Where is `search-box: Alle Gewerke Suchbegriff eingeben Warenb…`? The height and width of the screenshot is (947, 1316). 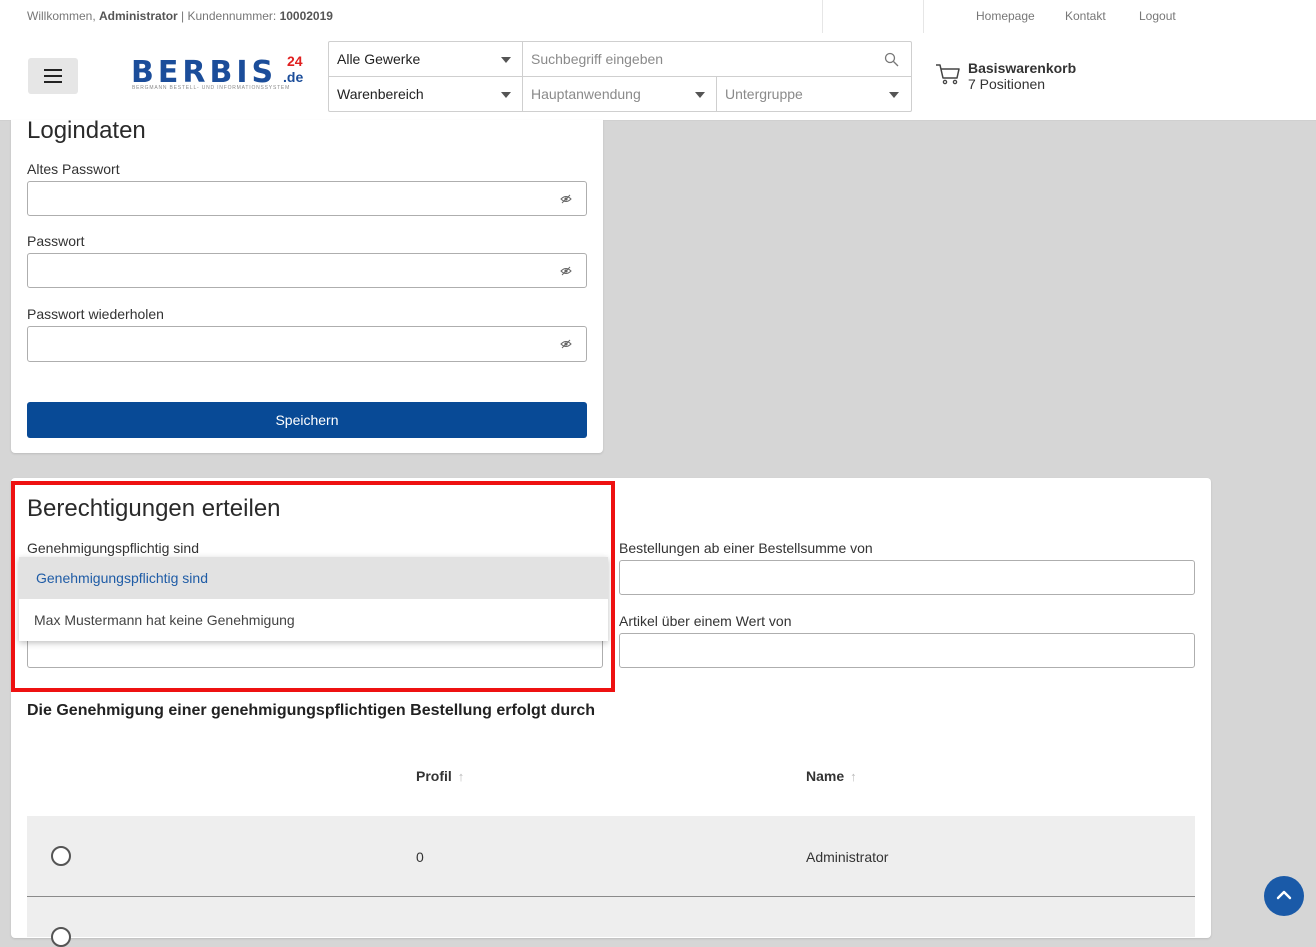
search-box: Alle Gewerke Suchbegriff eingeben Warenb… is located at coordinates (620, 76).